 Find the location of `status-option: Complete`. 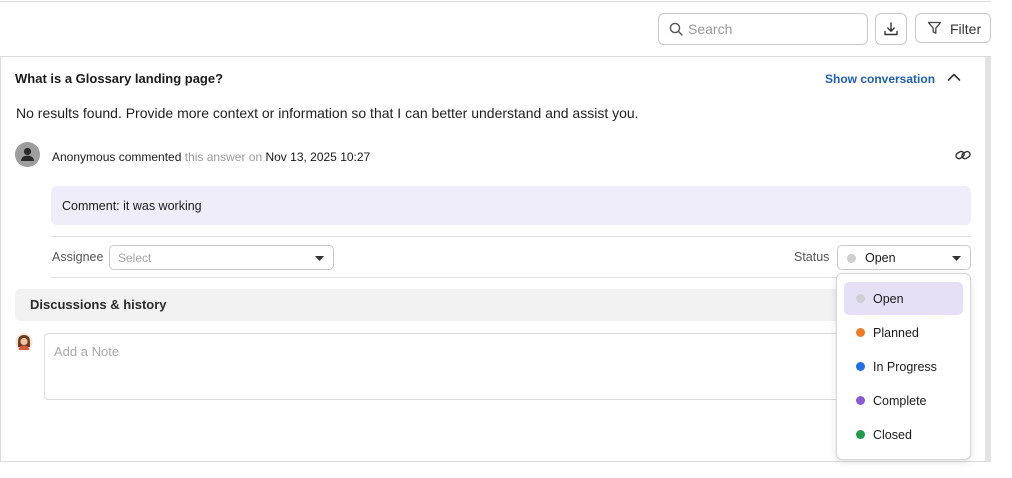

status-option: Complete is located at coordinates (903, 400).